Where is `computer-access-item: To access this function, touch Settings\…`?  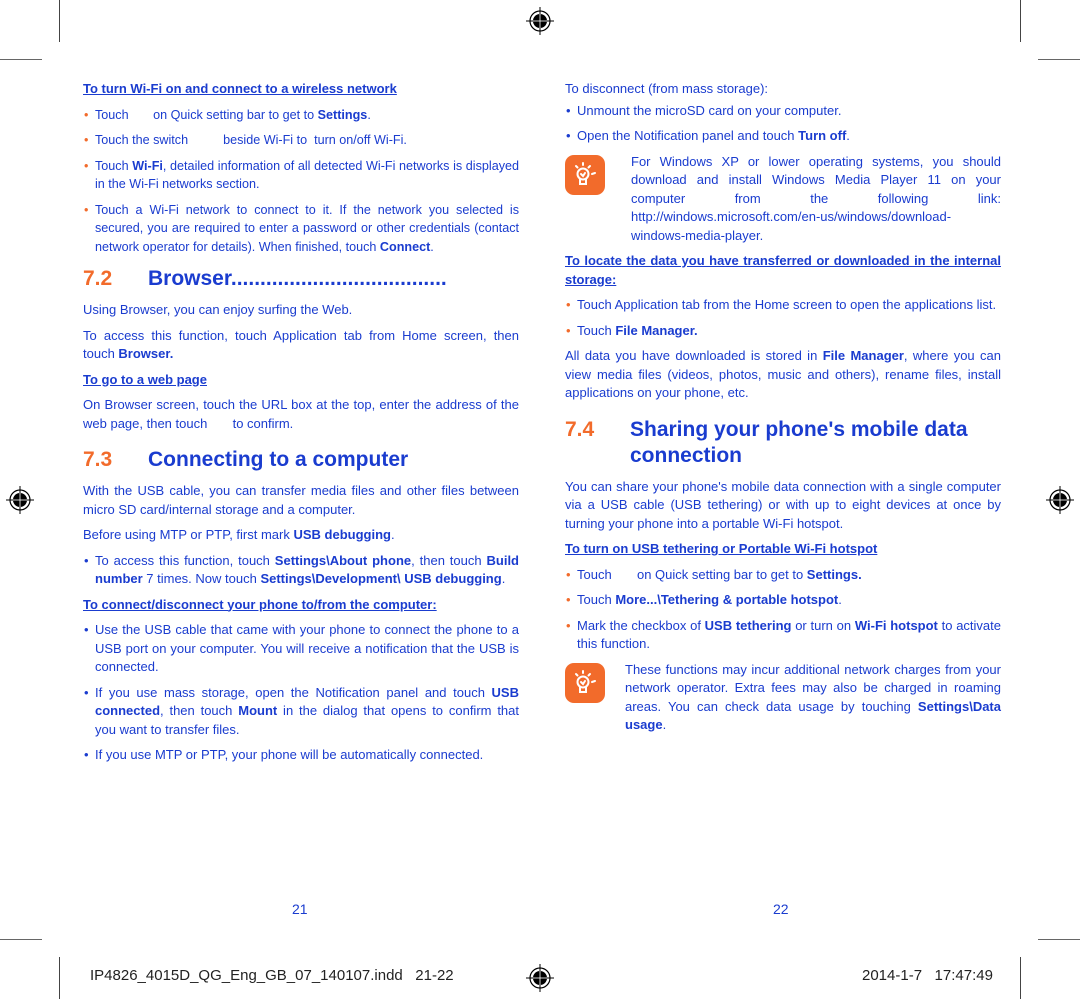 computer-access-item: To access this function, touch Settings\… is located at coordinates (301, 570).